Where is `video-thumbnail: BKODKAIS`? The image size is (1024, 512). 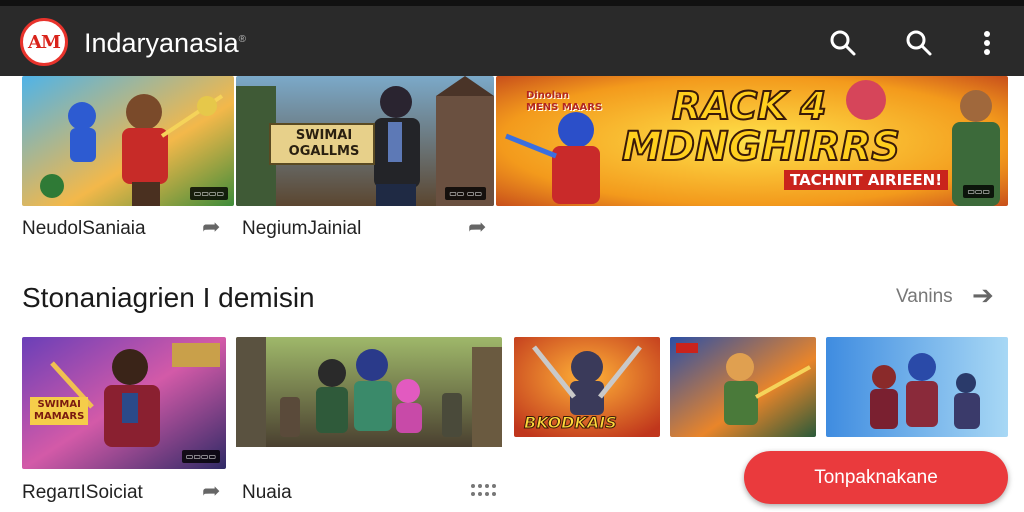
video-thumbnail: BKODKAIS is located at coordinates (587, 387).